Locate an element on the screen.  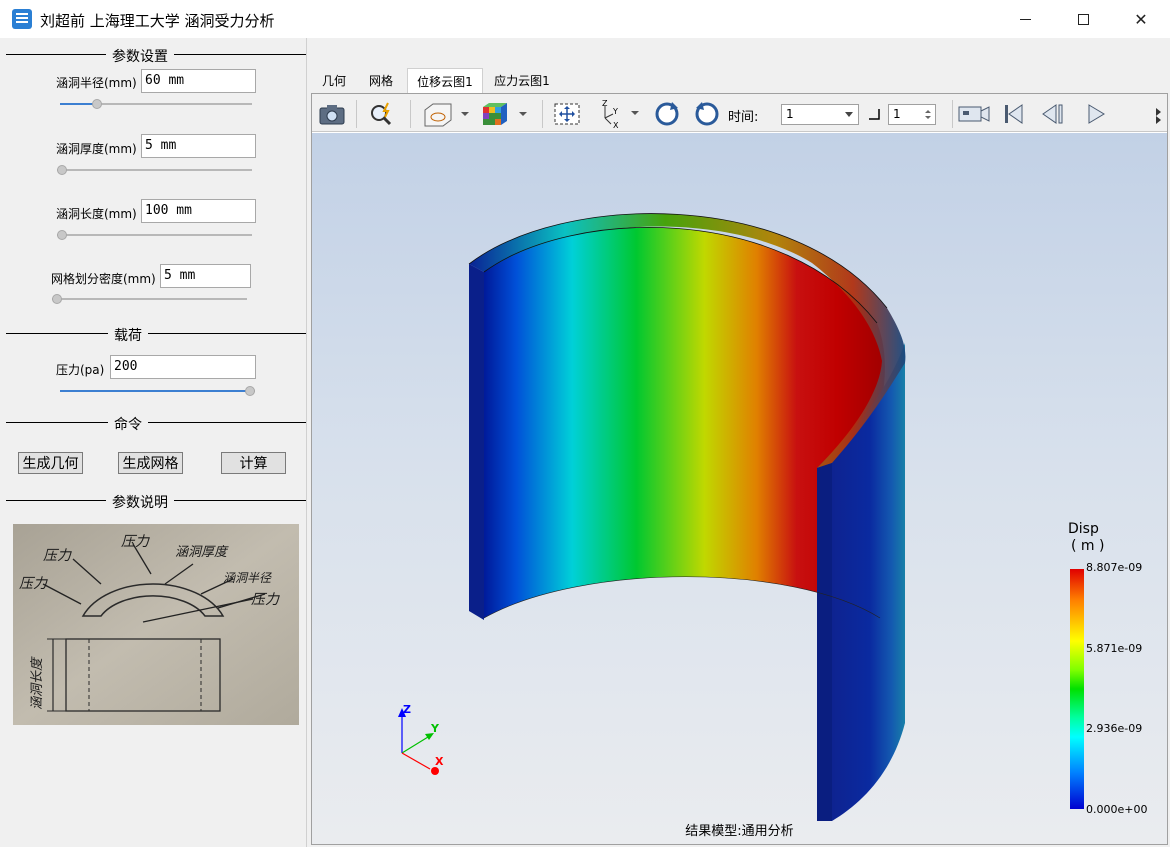
magnifier-icon is located at coordinates (383, 114).